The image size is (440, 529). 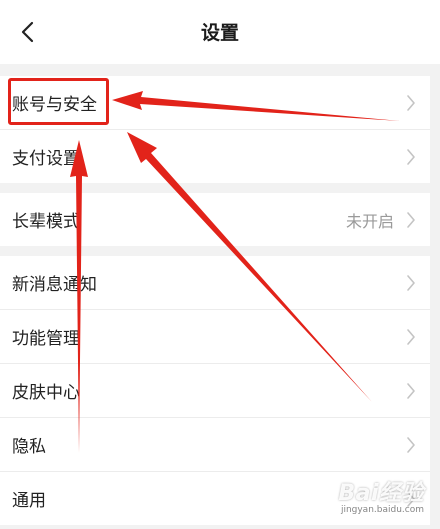 What do you see at coordinates (215, 336) in the screenshot?
I see `settings-item-feature-management: 功能管理` at bounding box center [215, 336].